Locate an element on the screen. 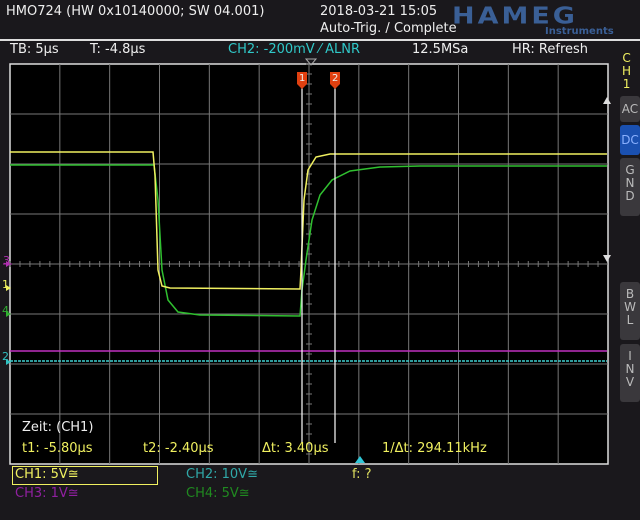 This screenshot has height=520, width=640. coupling-ac-button: AC is located at coordinates (630, 109).